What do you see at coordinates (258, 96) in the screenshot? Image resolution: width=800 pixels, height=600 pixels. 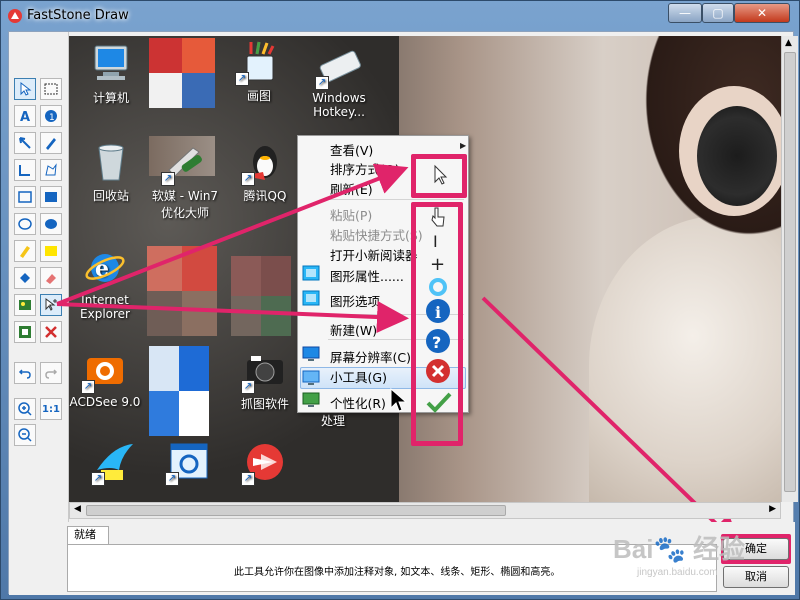 I see `desktop-icon-label: 画图` at bounding box center [258, 96].